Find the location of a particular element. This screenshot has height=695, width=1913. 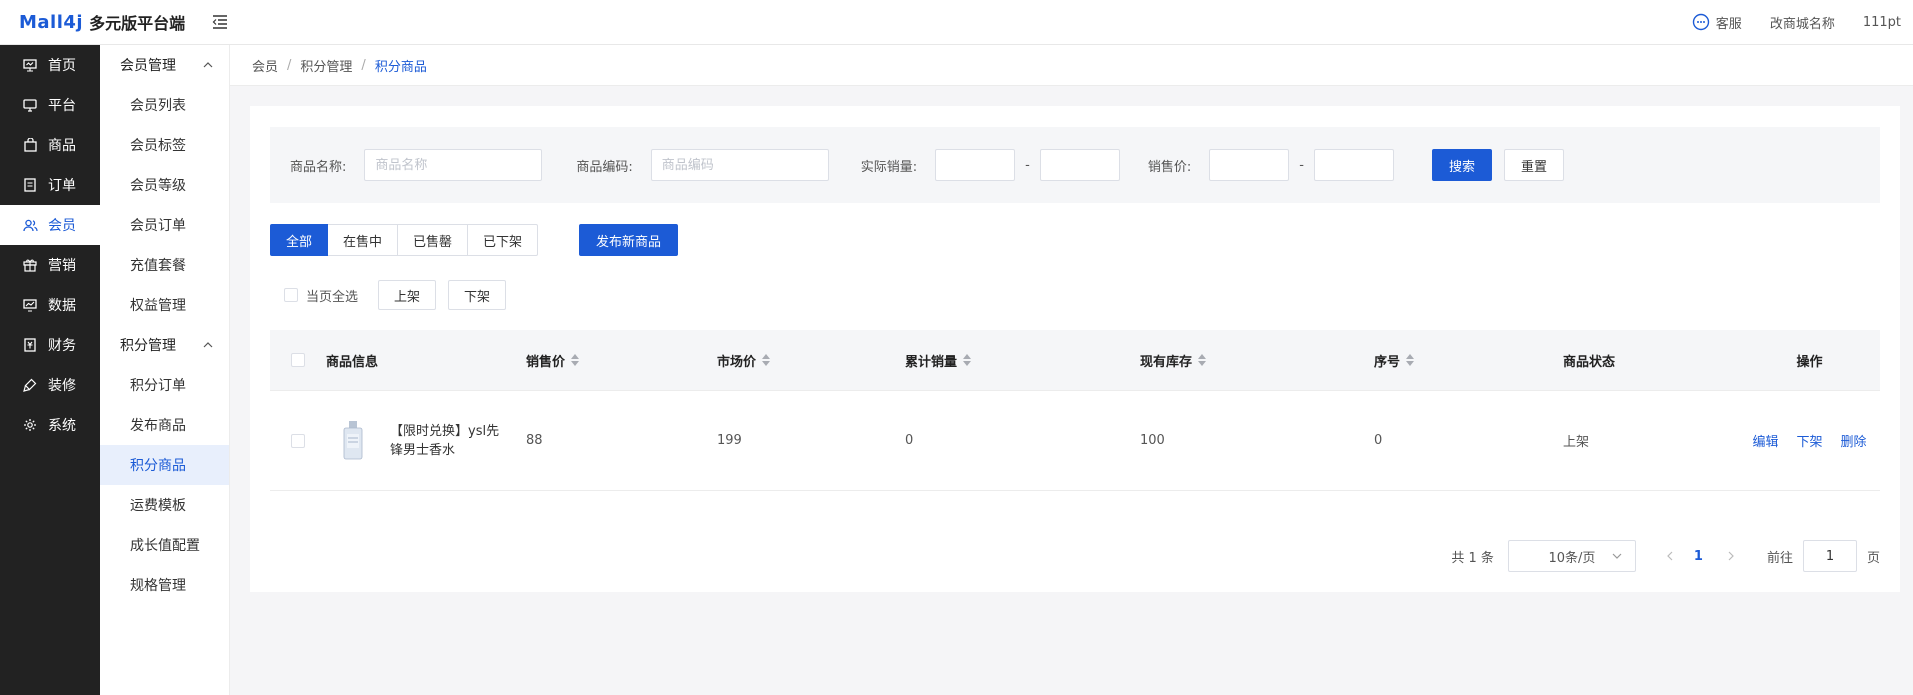

chat-icon is located at coordinates (1700, 22).